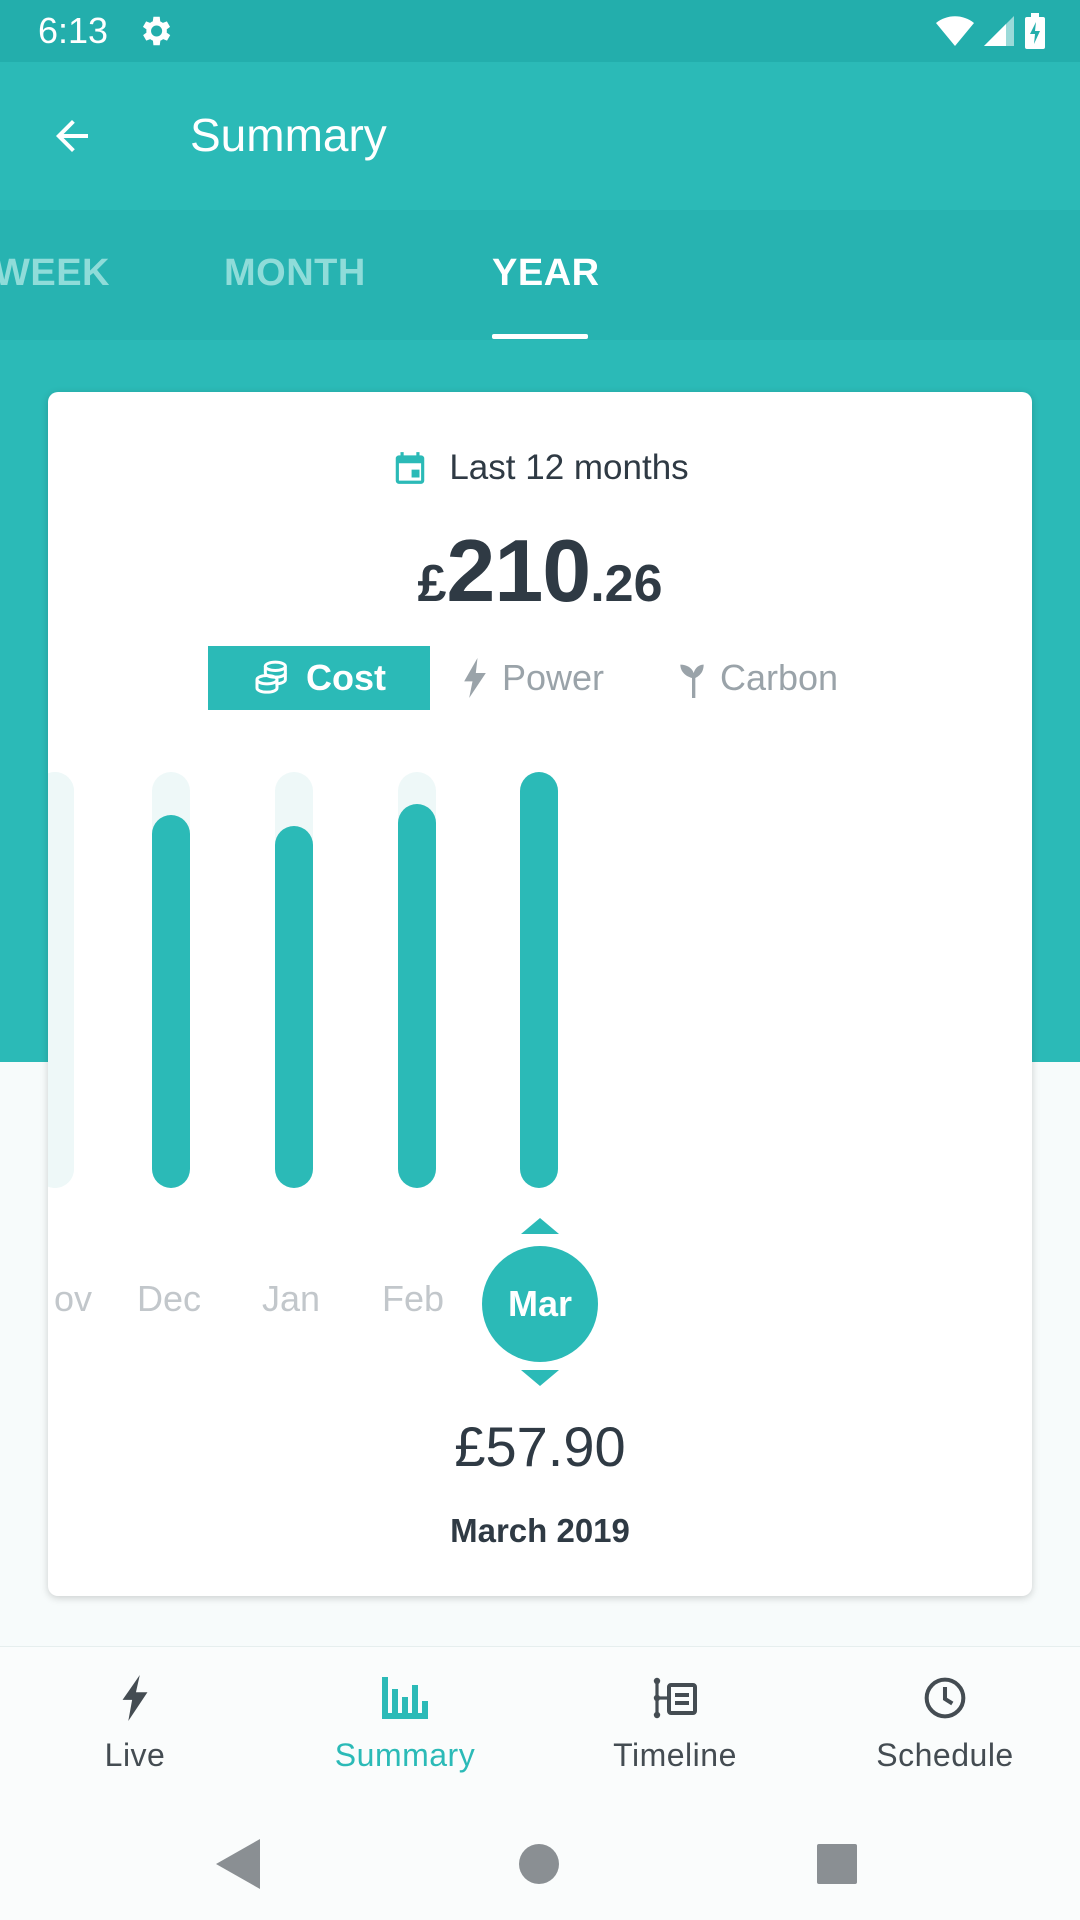 This screenshot has height=1920, width=1080. I want to click on bar-feb, so click(417, 996).